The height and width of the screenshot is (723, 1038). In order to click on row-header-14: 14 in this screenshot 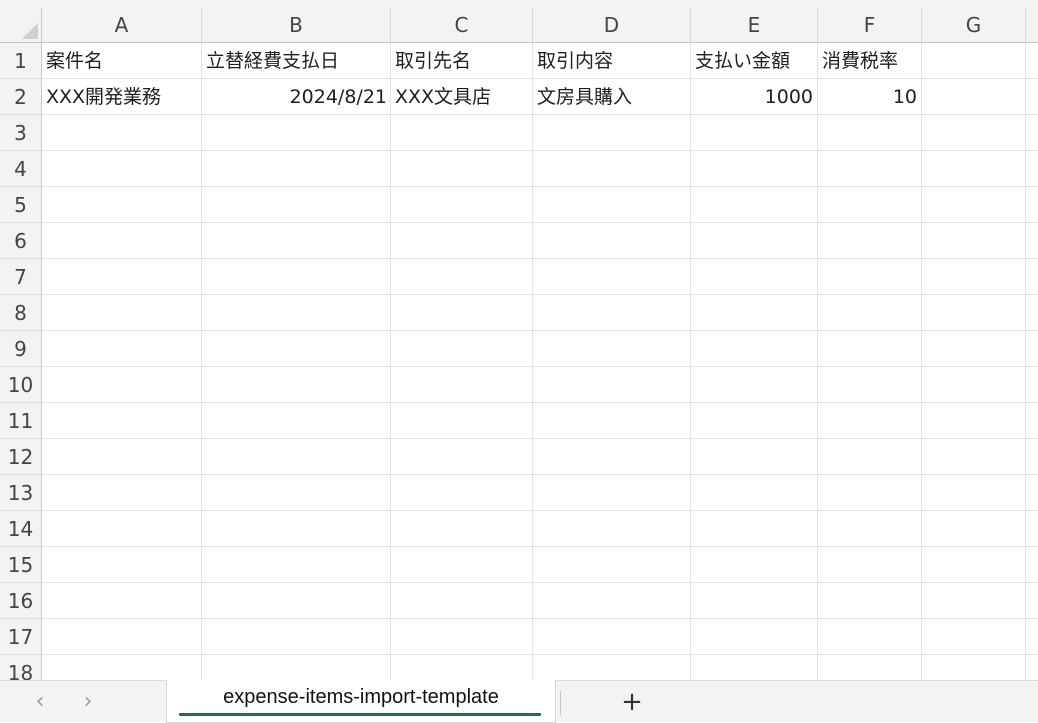, I will do `click(21, 529)`.